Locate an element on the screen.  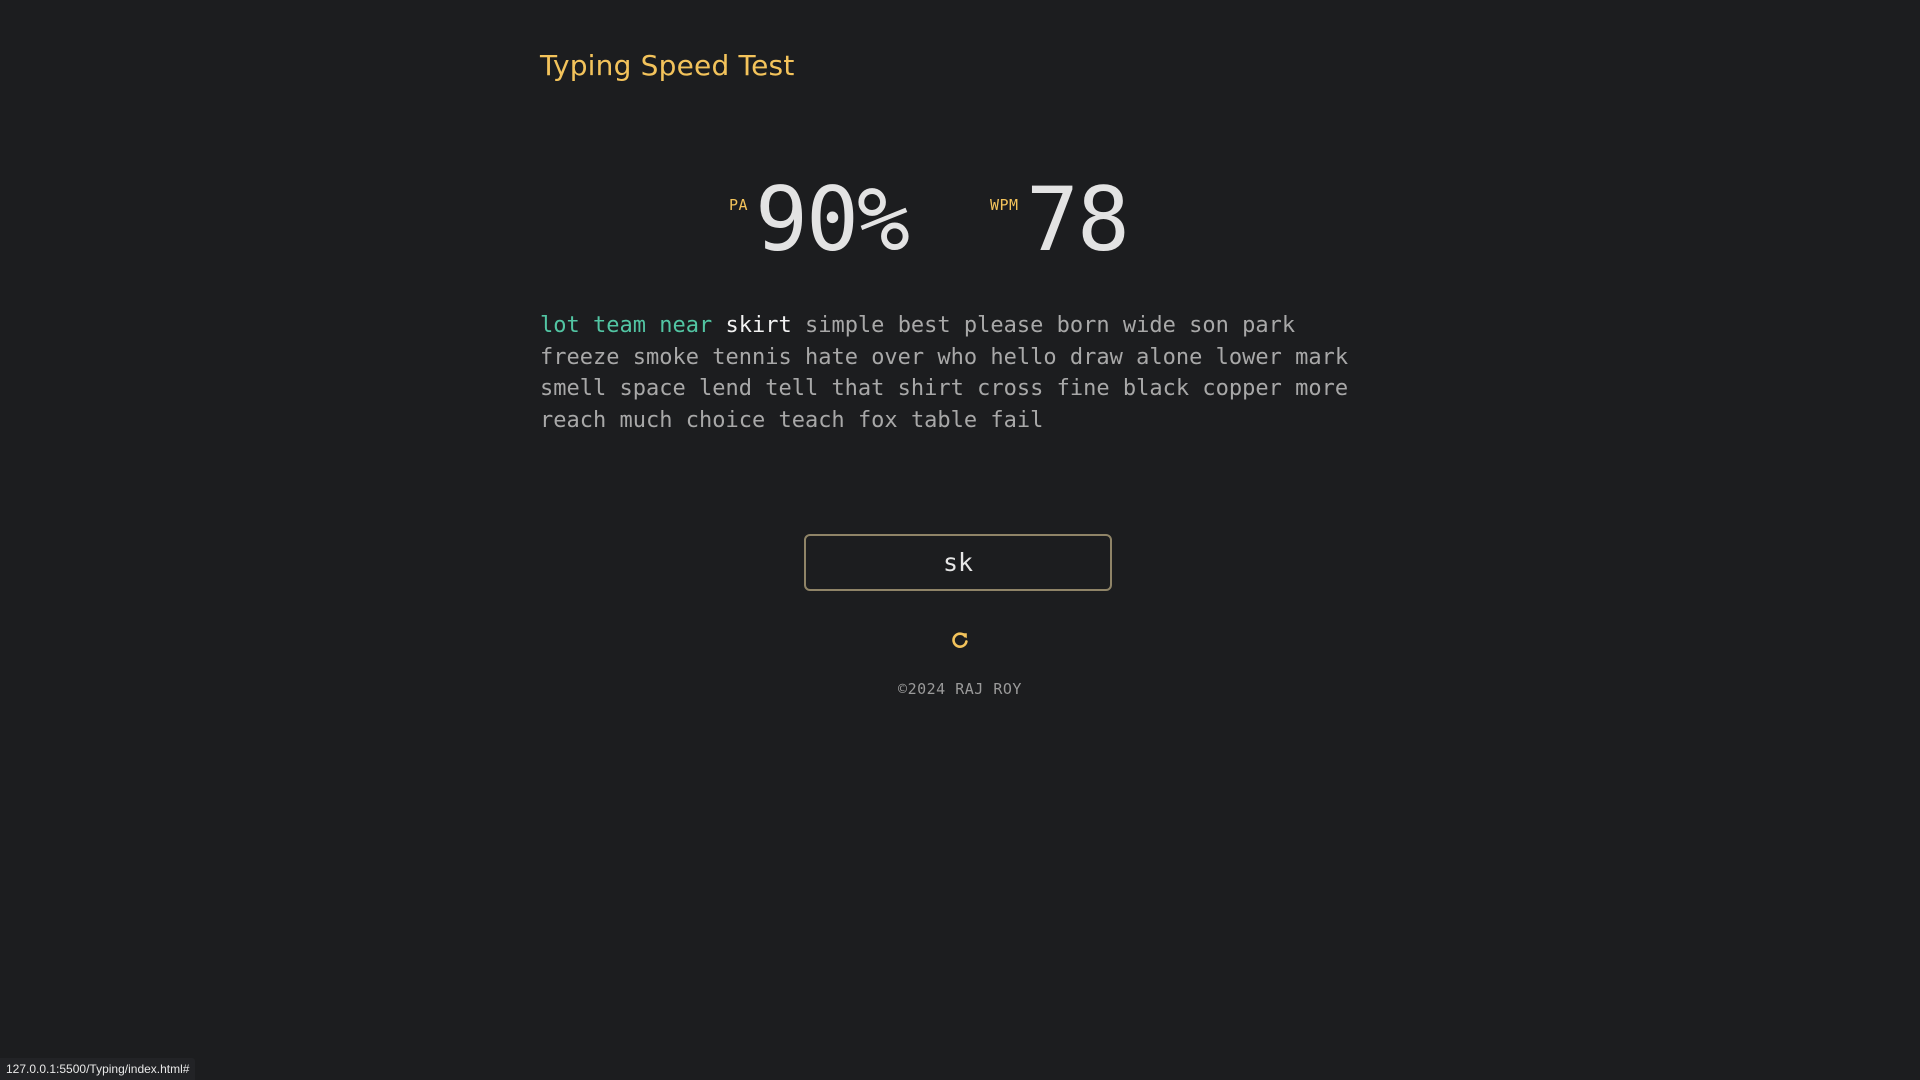
word-item: best is located at coordinates (924, 325).